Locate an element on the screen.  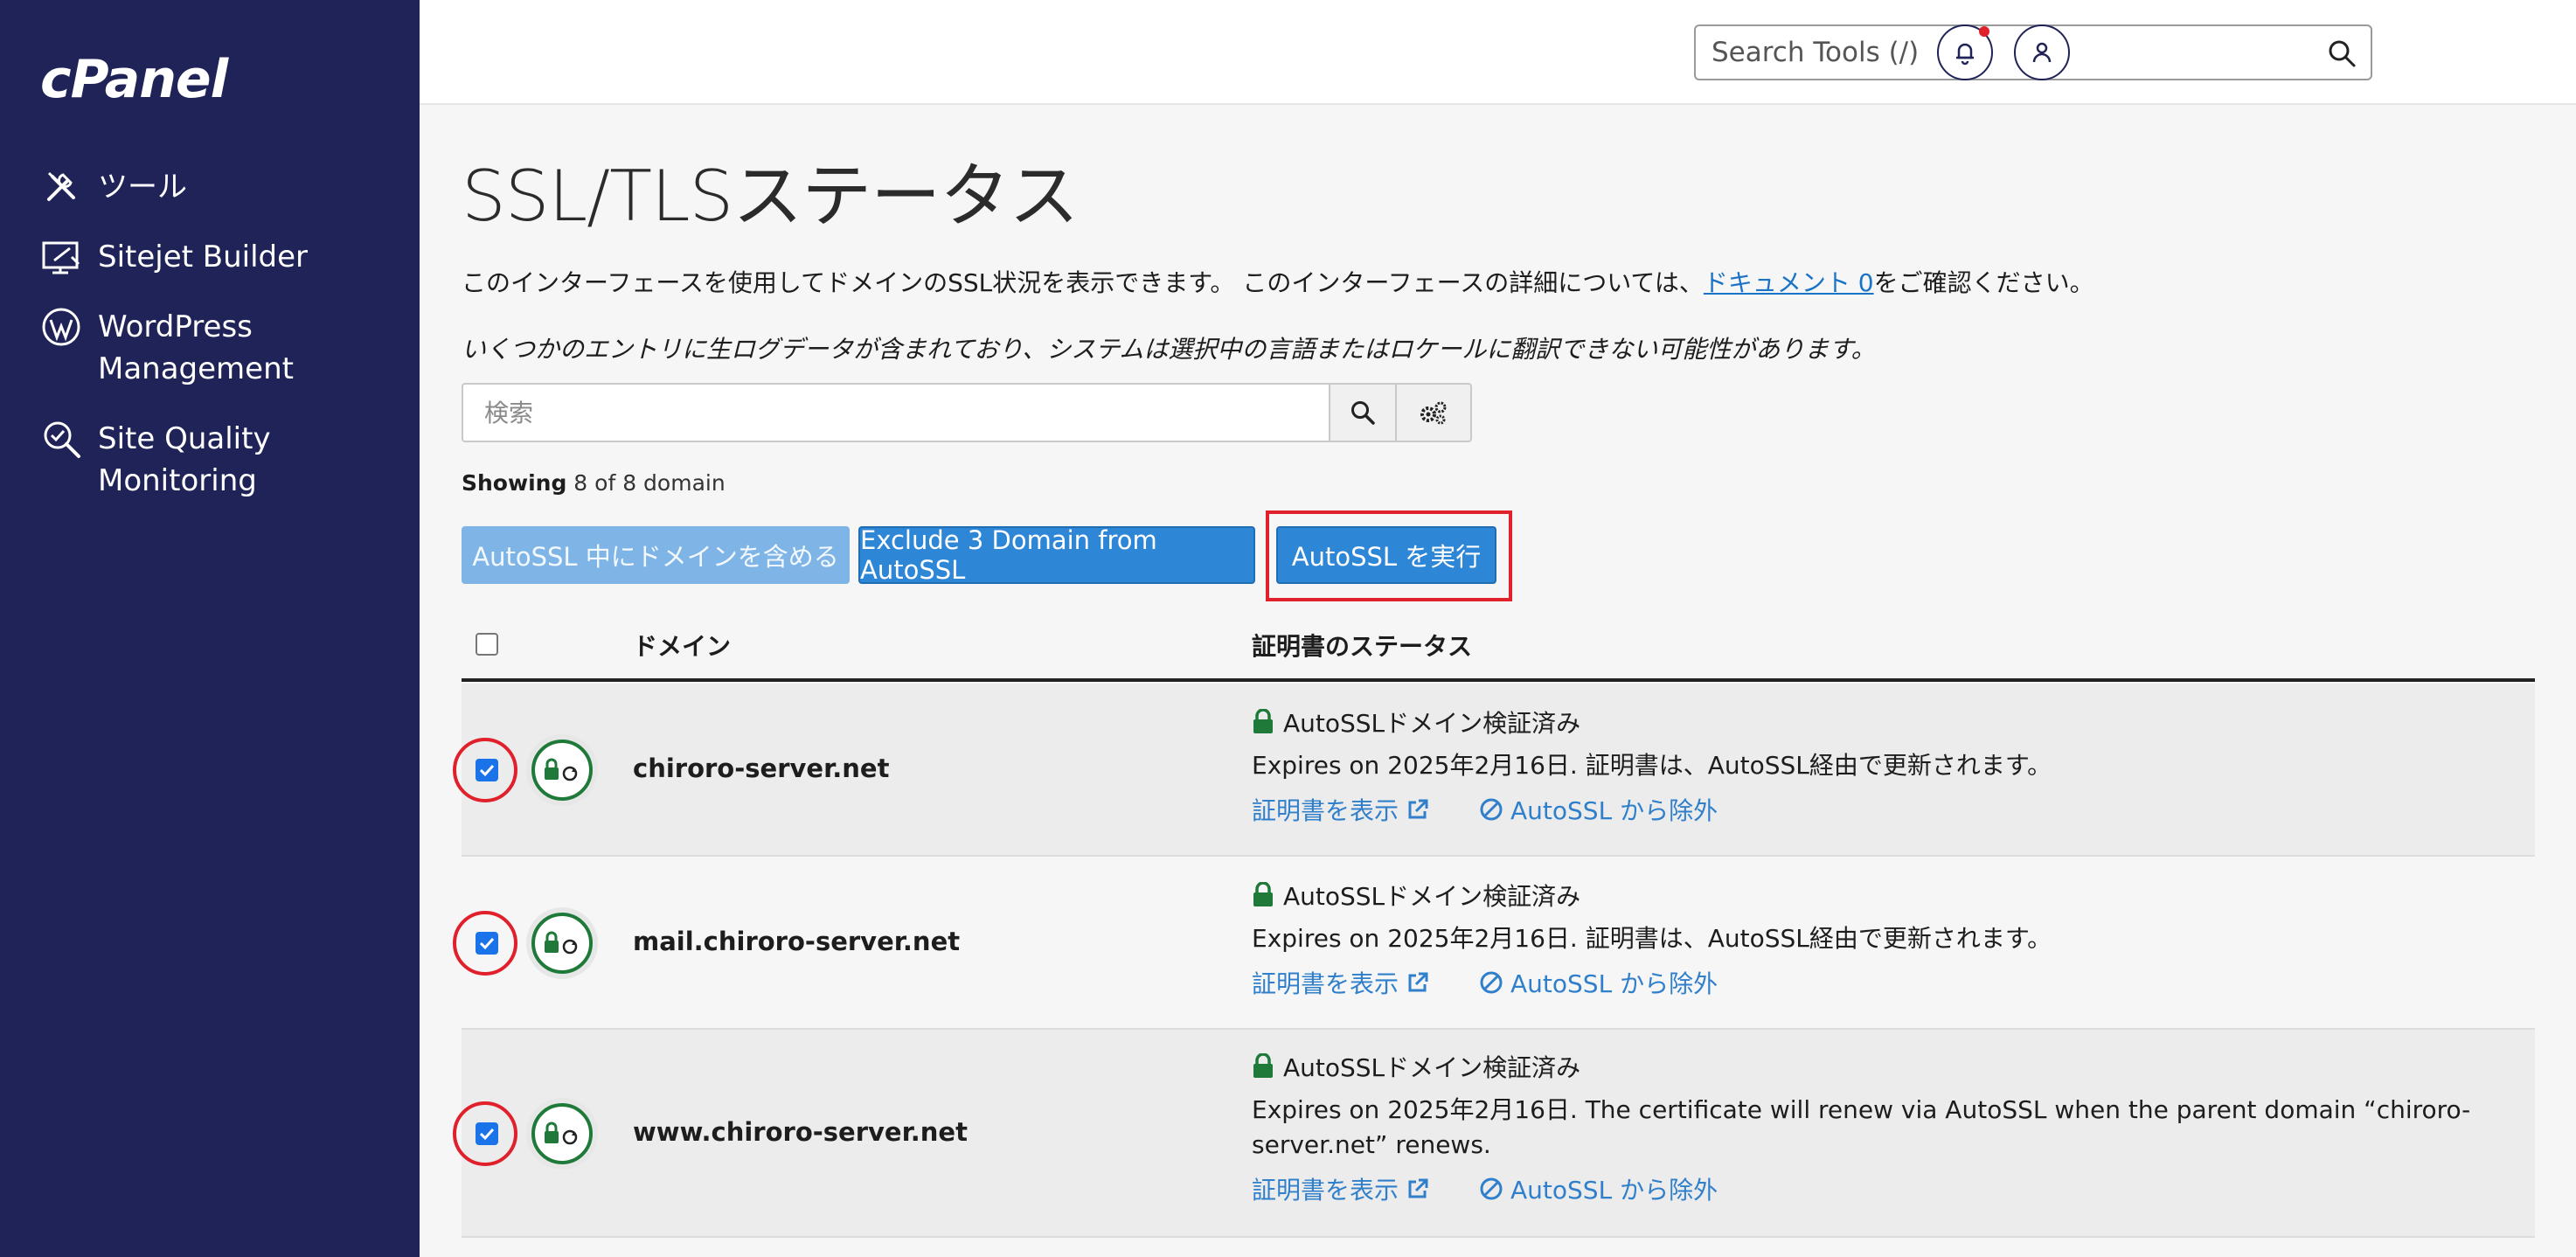
user-icon is located at coordinates (2042, 52).